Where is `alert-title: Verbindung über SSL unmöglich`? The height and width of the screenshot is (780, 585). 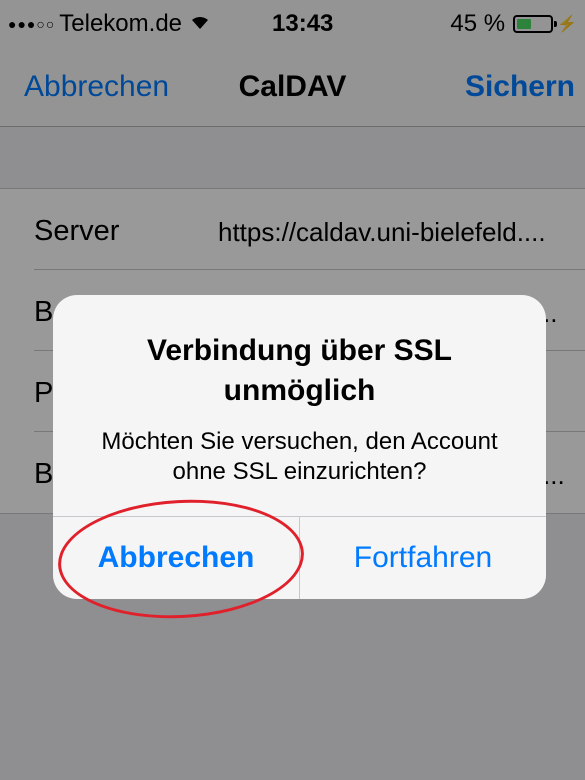 alert-title: Verbindung über SSL unmöglich is located at coordinates (299, 370).